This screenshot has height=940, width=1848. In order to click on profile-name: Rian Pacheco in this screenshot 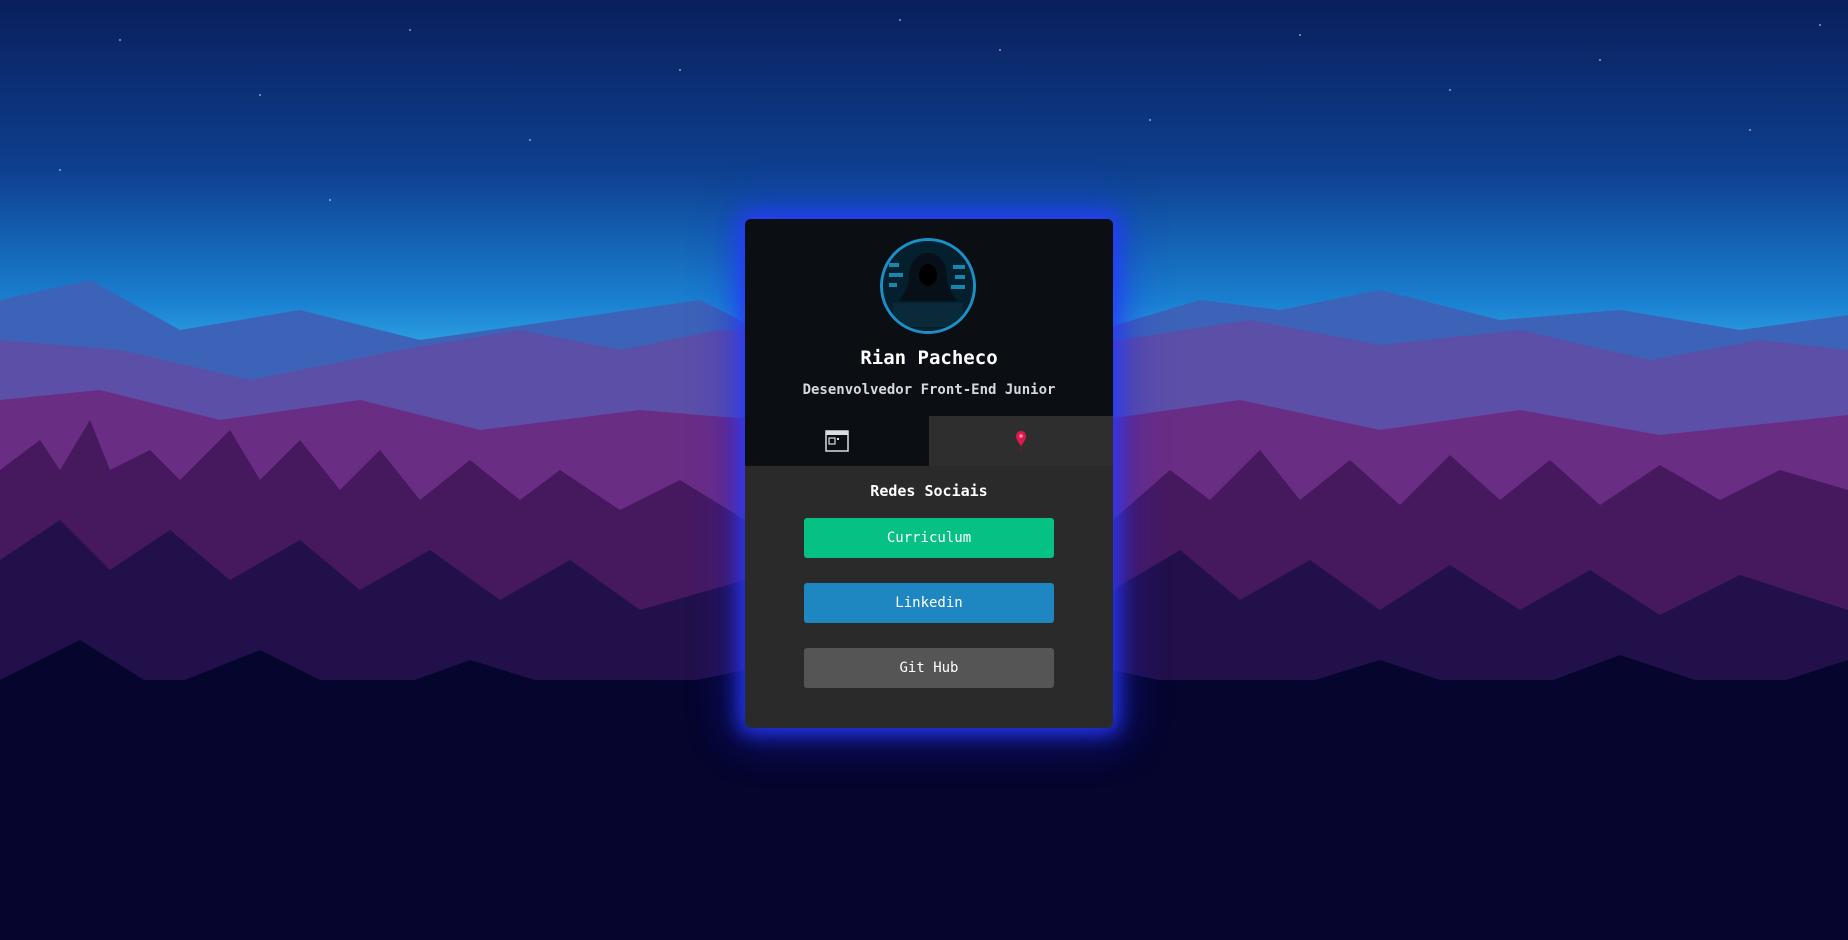, I will do `click(929, 358)`.